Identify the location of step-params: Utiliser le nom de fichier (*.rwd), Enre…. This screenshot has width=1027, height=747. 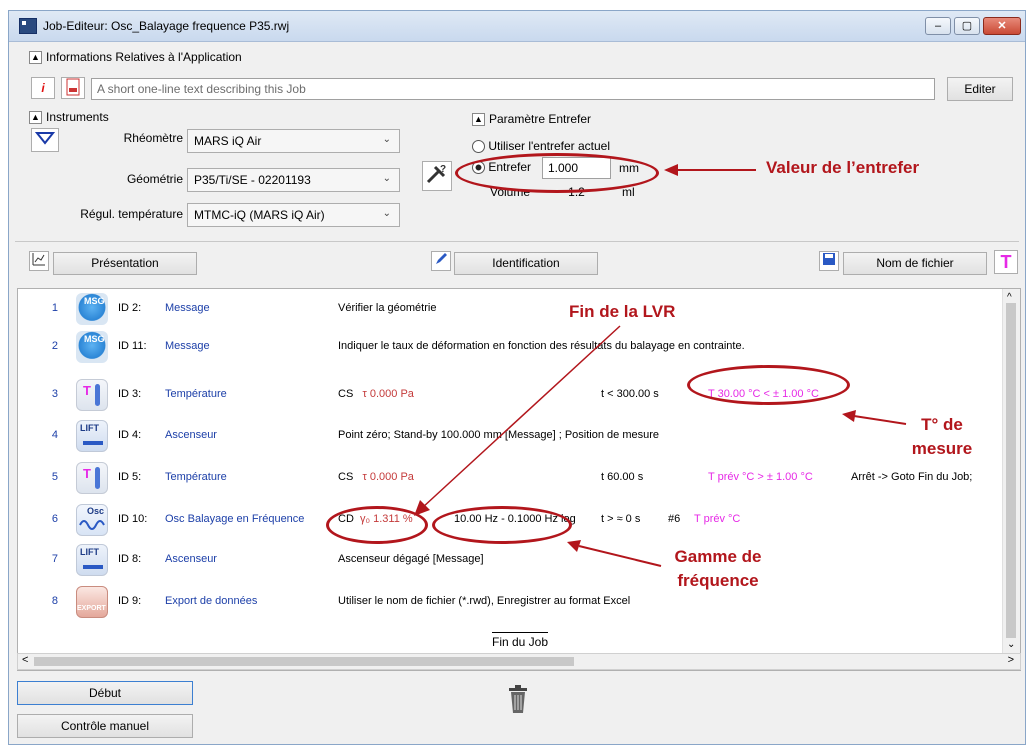
(484, 601).